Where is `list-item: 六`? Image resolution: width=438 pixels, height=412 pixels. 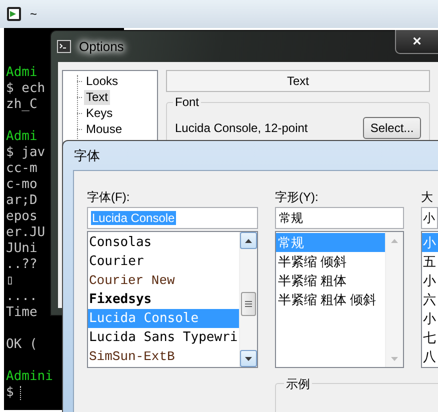
list-item: 六 is located at coordinates (430, 299).